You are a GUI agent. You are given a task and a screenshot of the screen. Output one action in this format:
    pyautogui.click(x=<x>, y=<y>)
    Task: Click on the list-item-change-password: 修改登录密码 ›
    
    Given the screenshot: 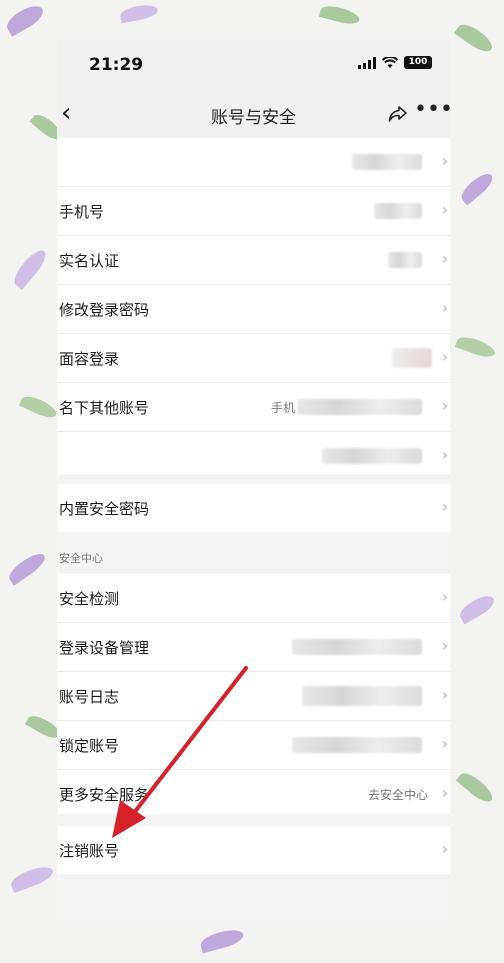 What is the action you would take?
    pyautogui.click(x=253, y=309)
    